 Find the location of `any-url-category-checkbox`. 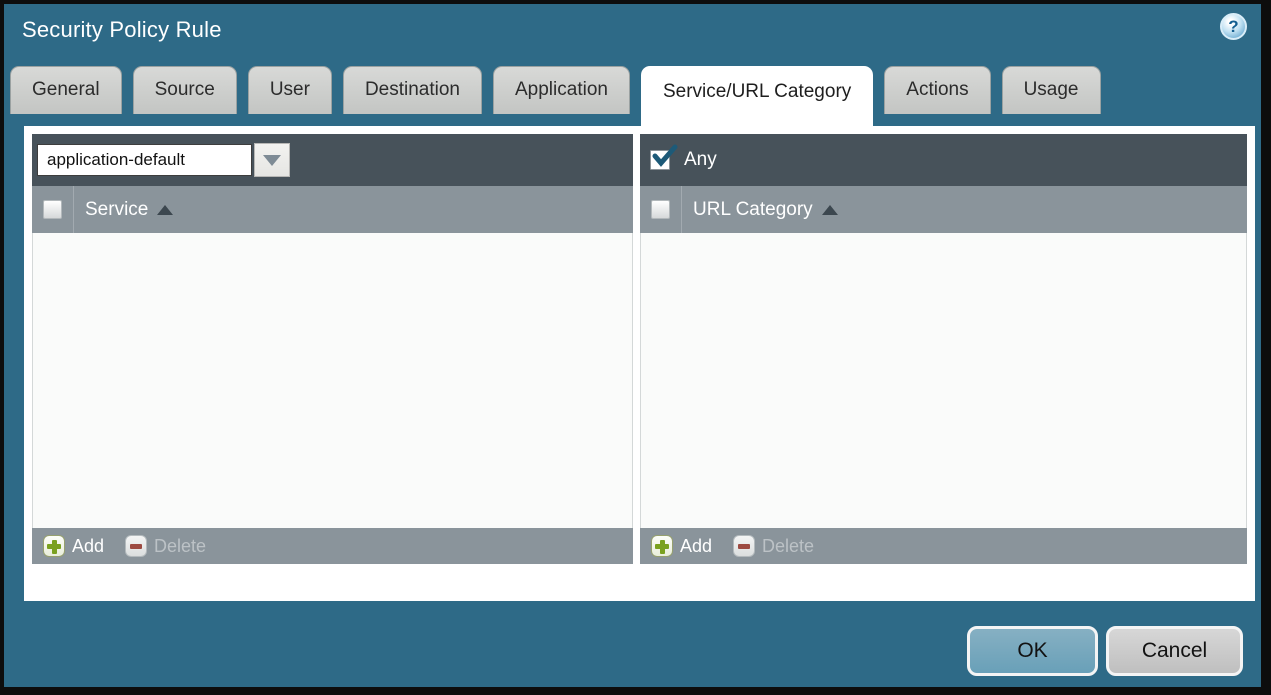

any-url-category-checkbox is located at coordinates (664, 157).